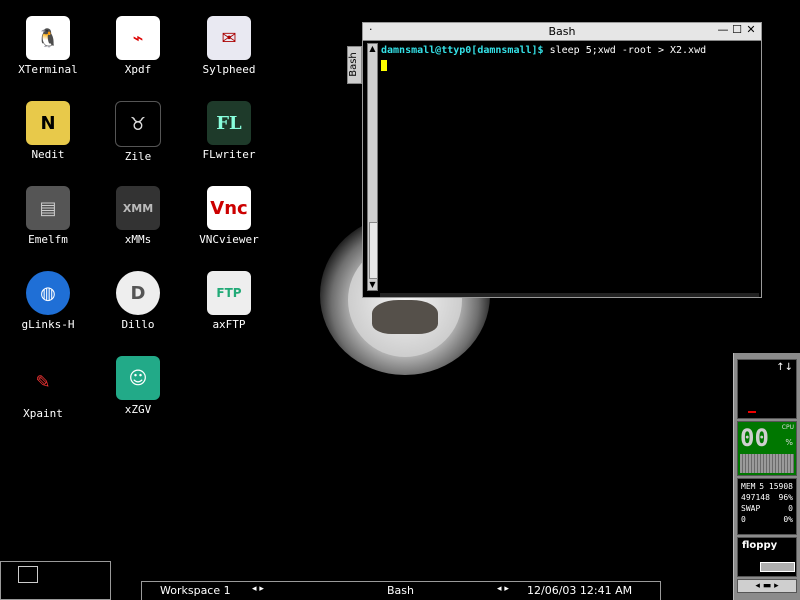 This screenshot has height=600, width=800. I want to click on desktop-icon-xpaint: ✎ Xpaint, so click(43, 390).